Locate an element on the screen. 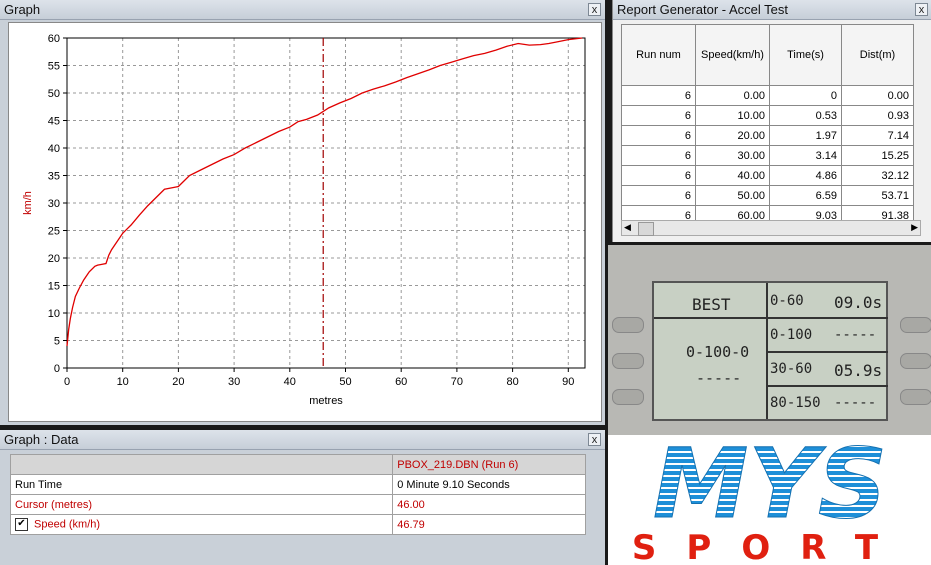 This screenshot has width=931, height=565. table-cell: 10.00 is located at coordinates (732, 115).